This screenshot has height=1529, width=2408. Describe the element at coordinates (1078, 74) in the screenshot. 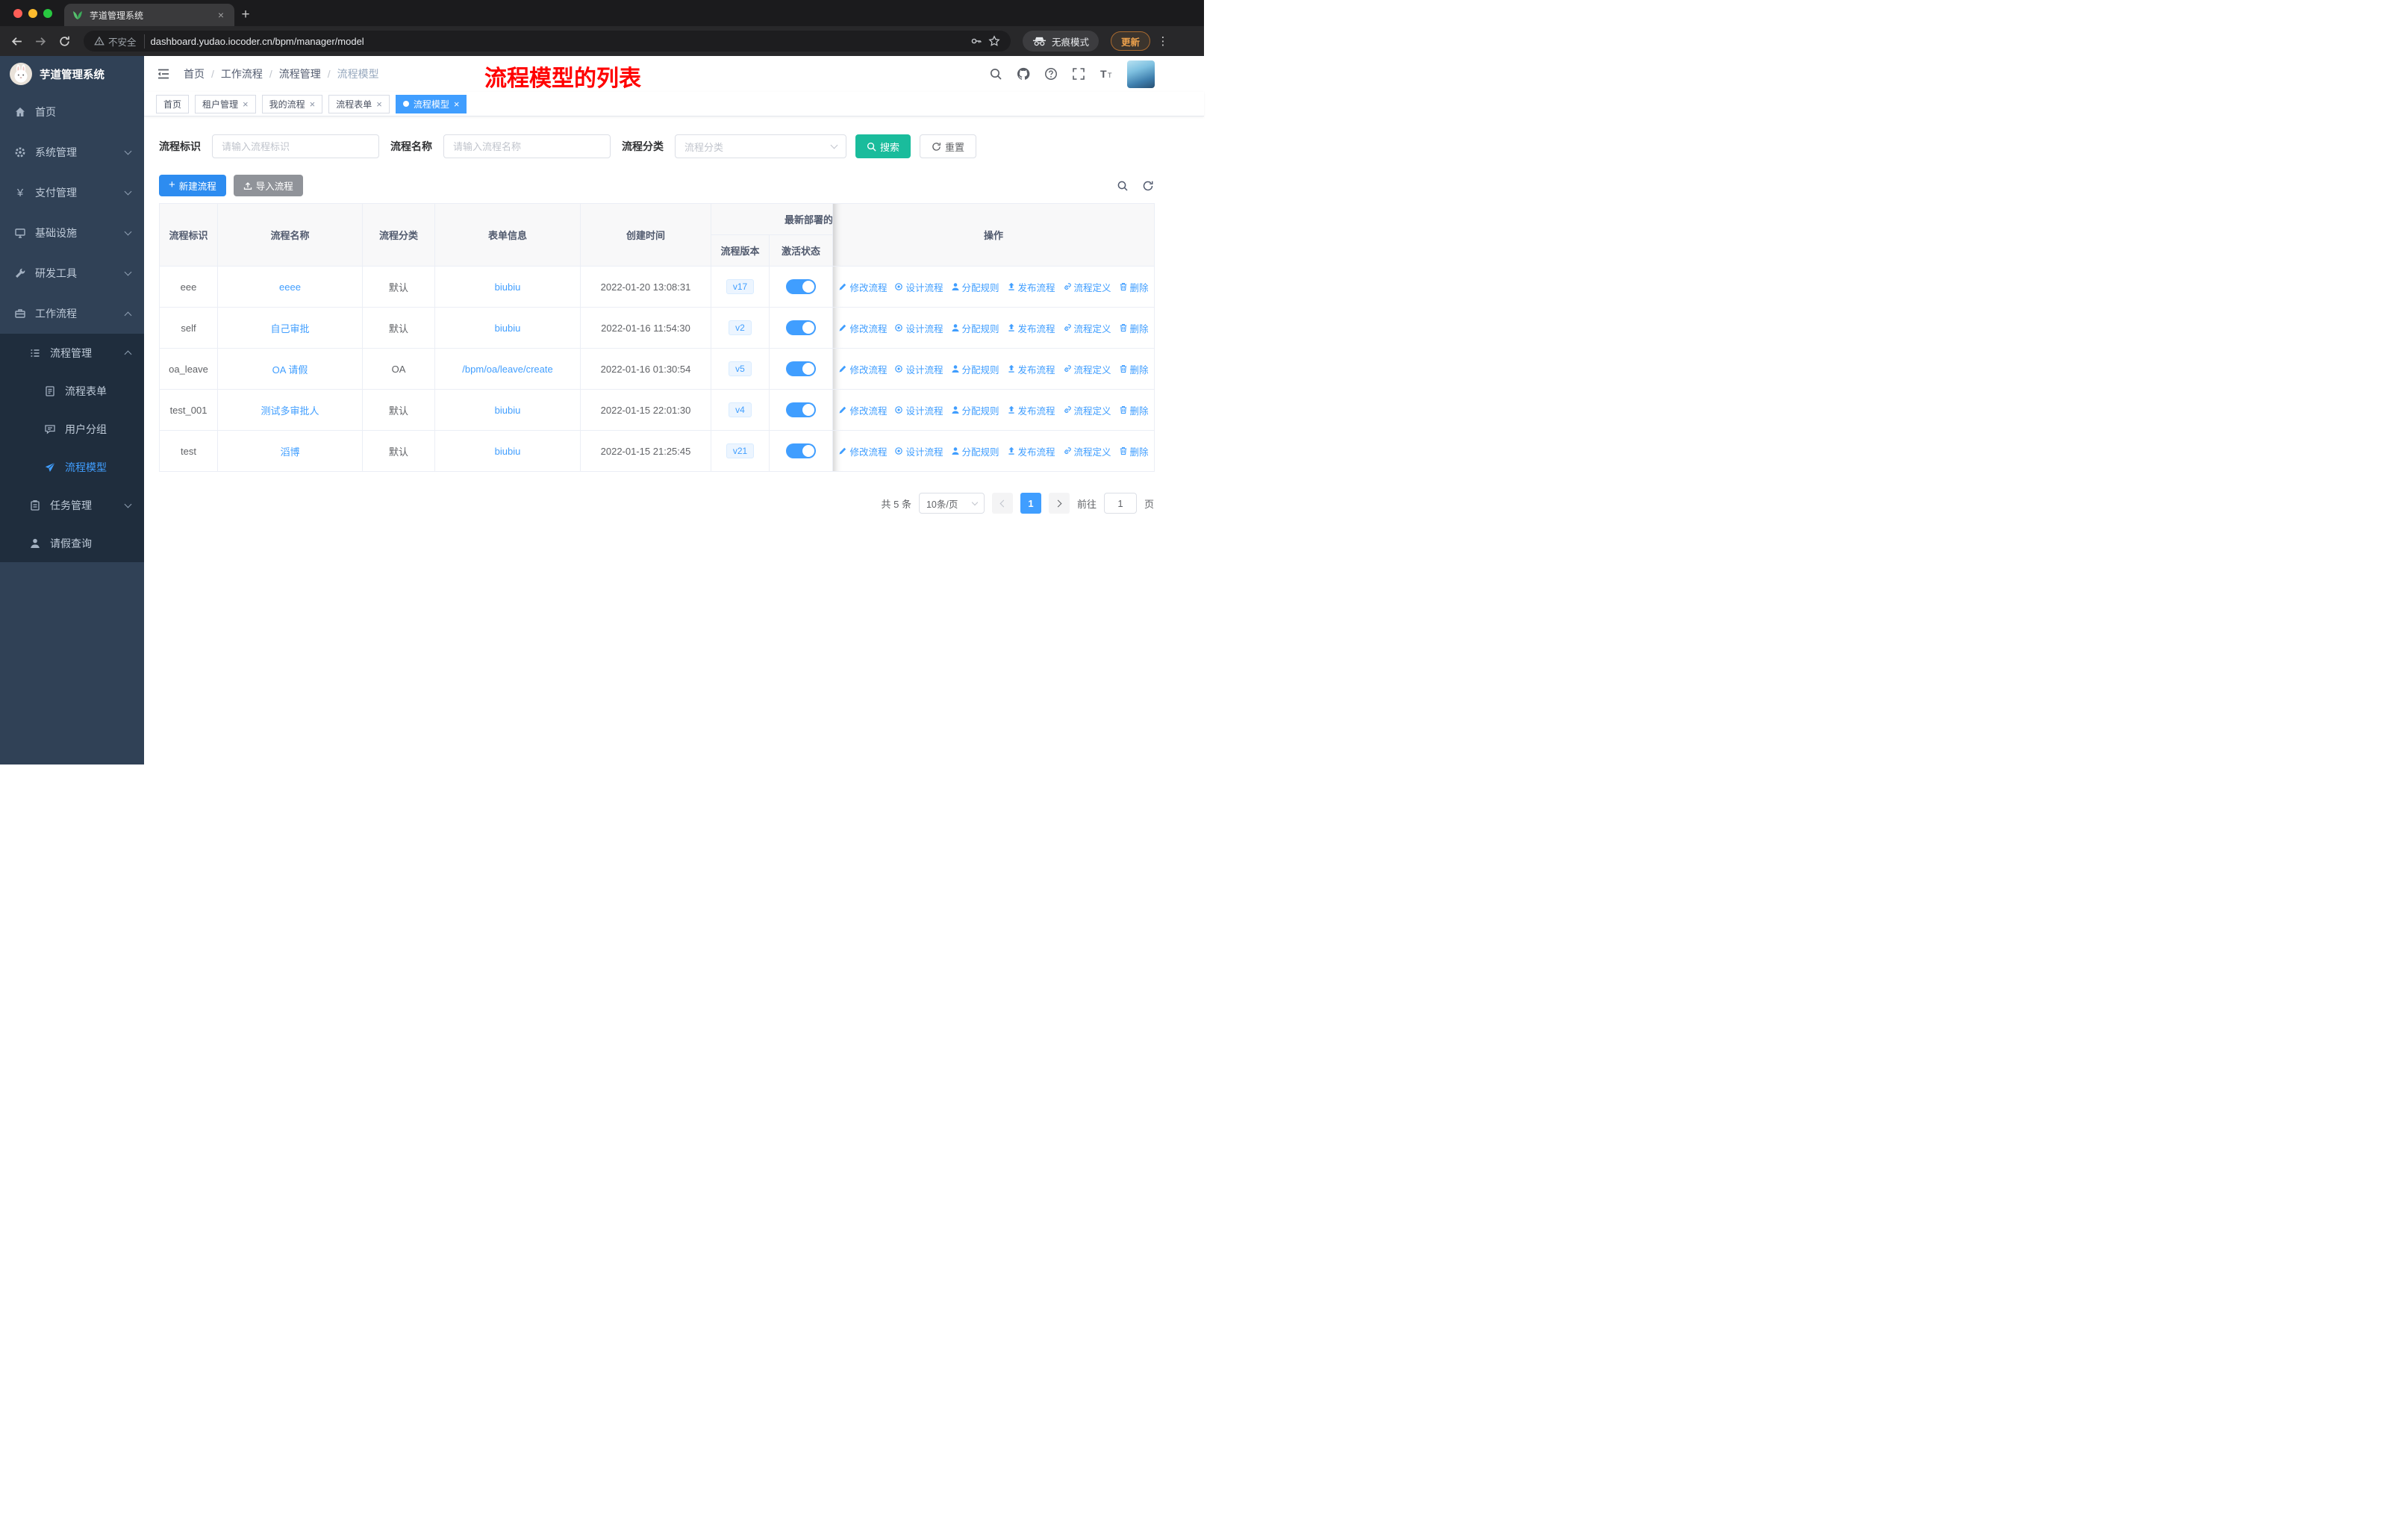

I see `fullscreen-icon` at that location.